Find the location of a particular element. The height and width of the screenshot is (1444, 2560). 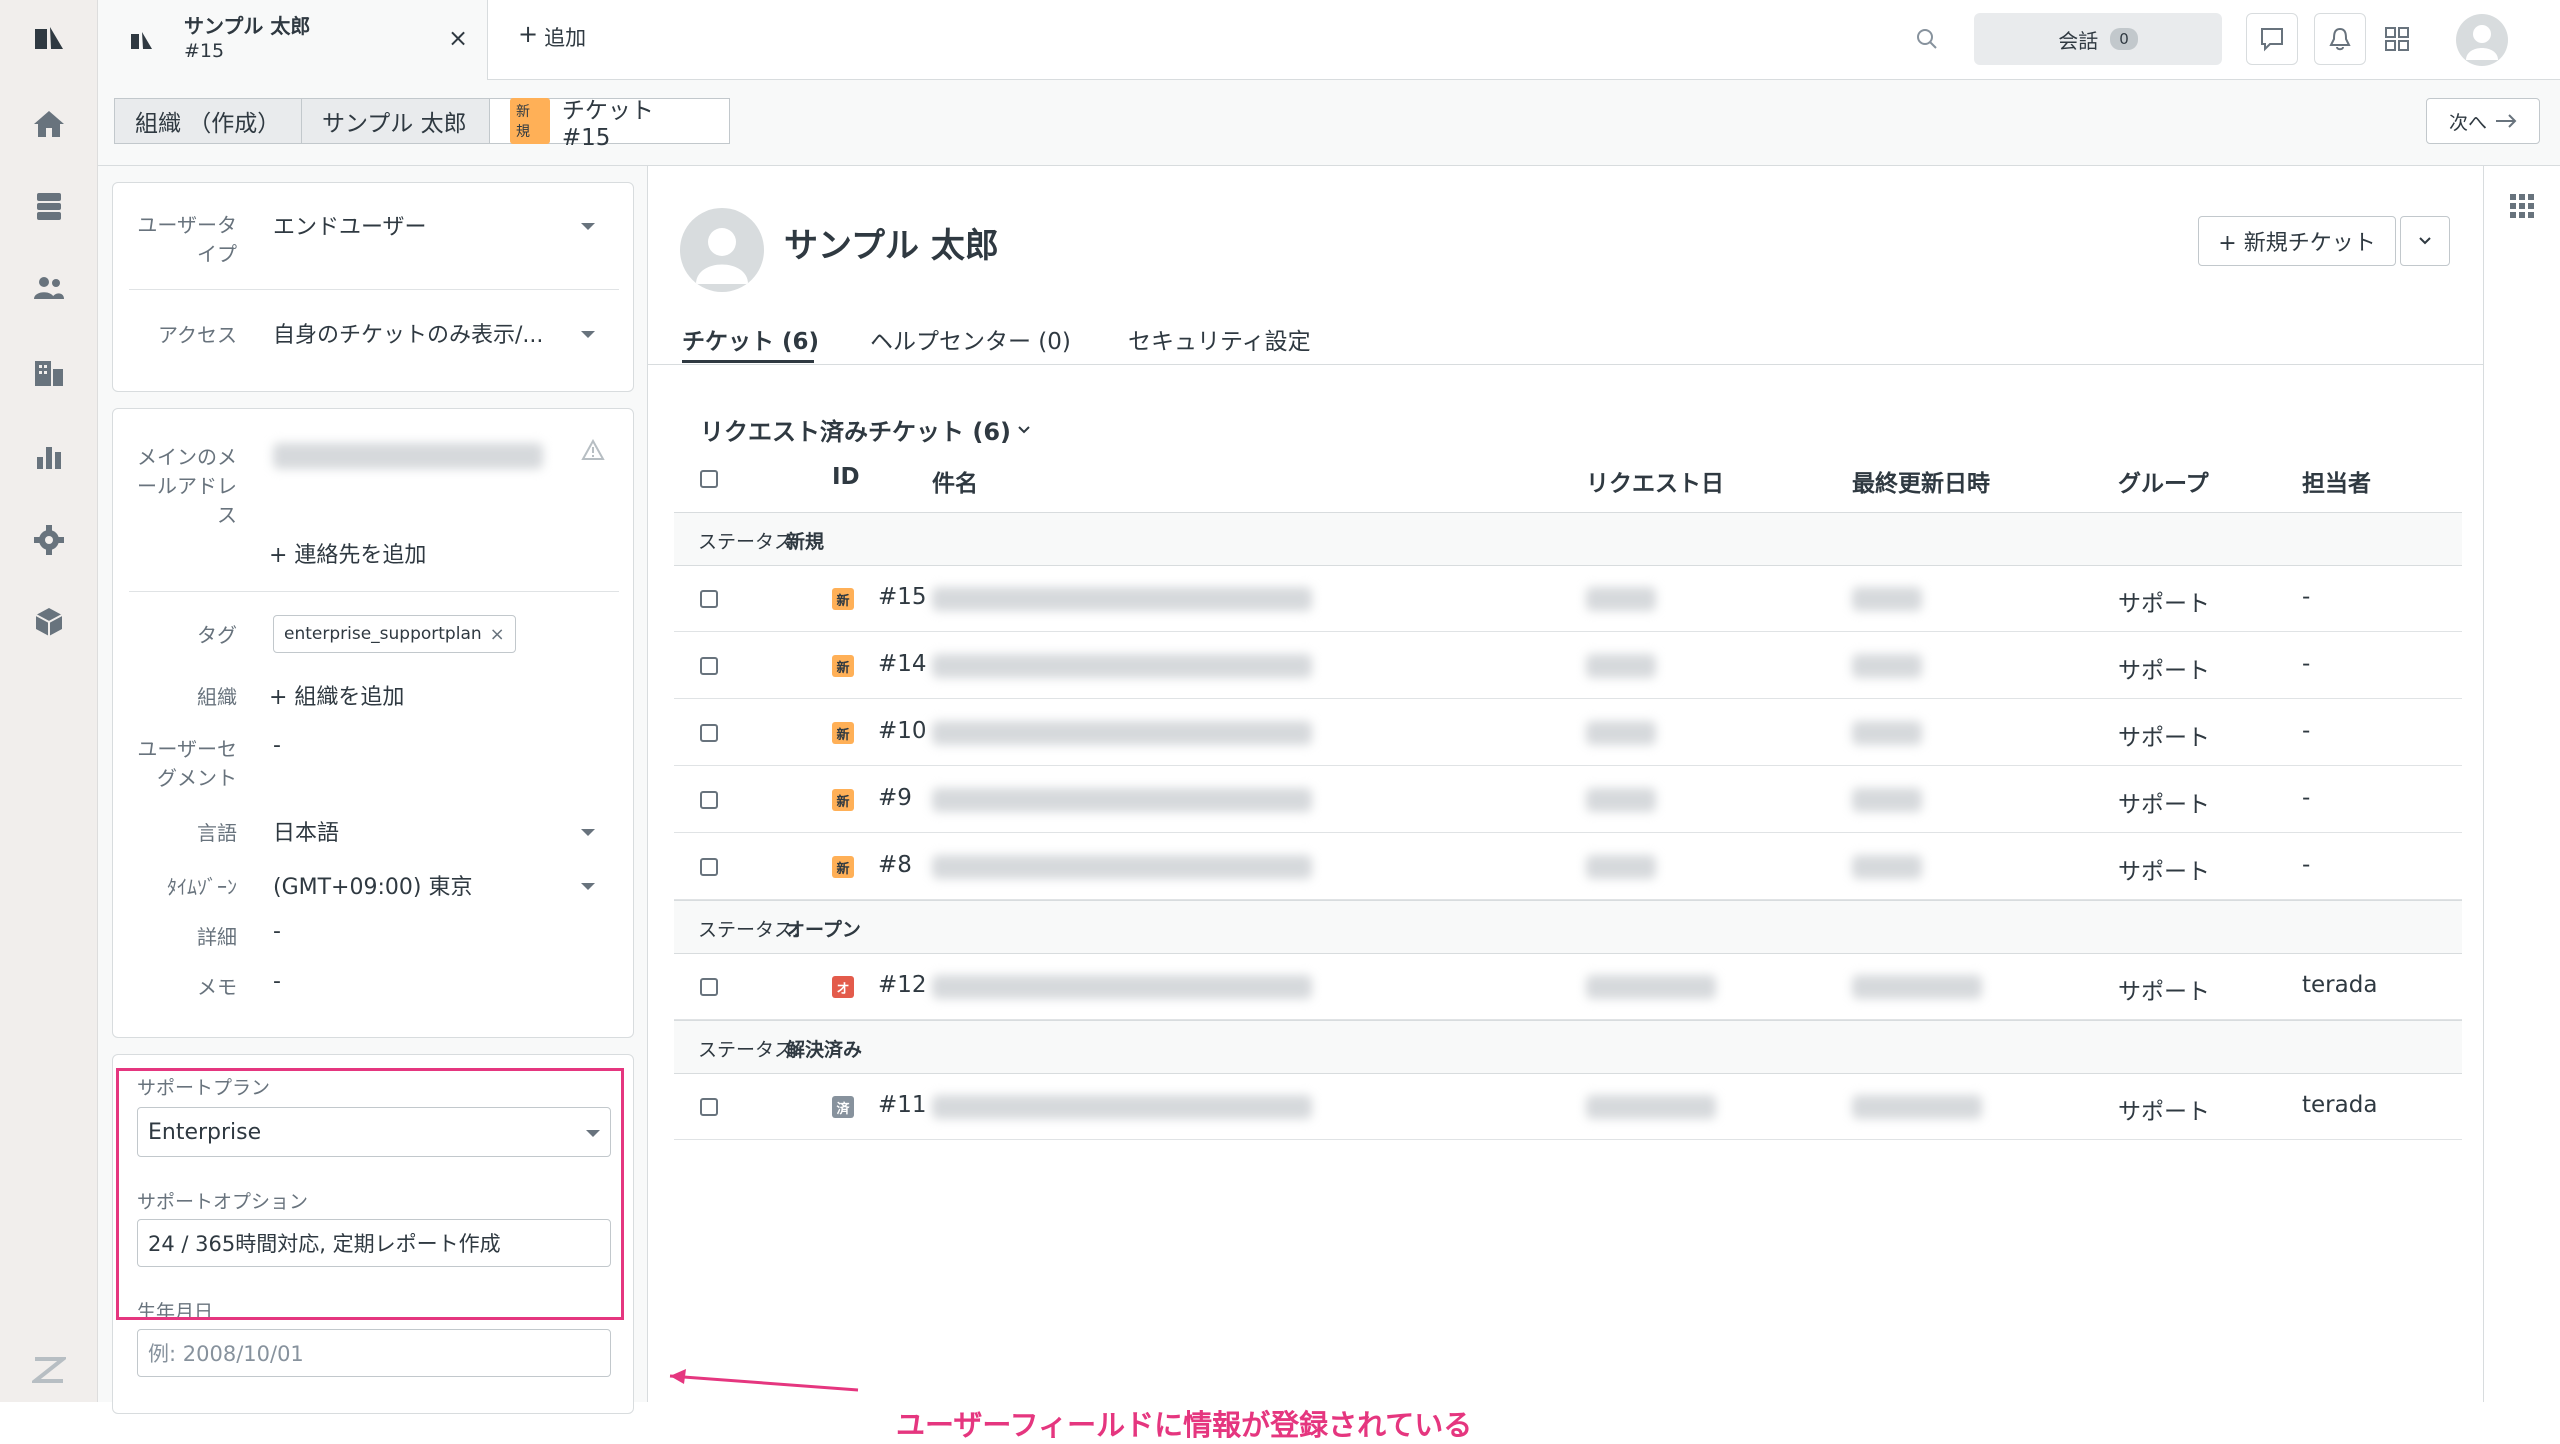

plus-icon: + is located at coordinates (528, 34).